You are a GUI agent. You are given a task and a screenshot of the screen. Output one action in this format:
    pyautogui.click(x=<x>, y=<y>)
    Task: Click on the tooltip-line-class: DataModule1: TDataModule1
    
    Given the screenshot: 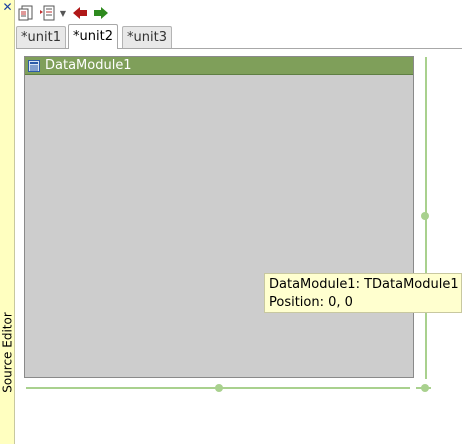 What is the action you would take?
    pyautogui.click(x=364, y=284)
    